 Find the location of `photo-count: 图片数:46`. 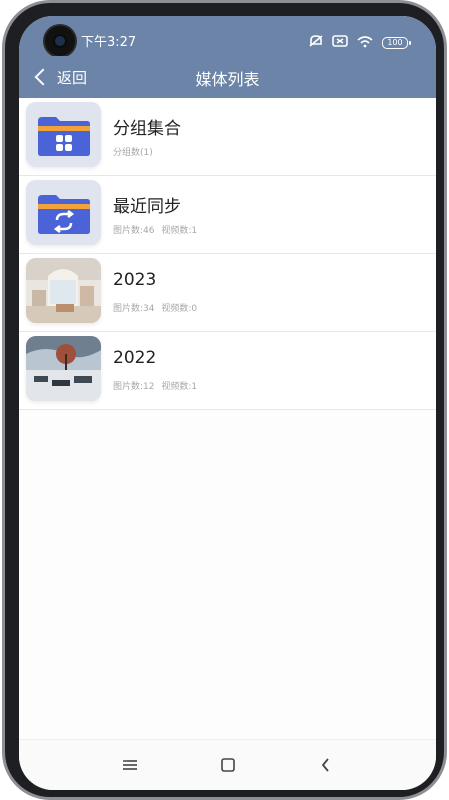

photo-count: 图片数:46 is located at coordinates (134, 231).